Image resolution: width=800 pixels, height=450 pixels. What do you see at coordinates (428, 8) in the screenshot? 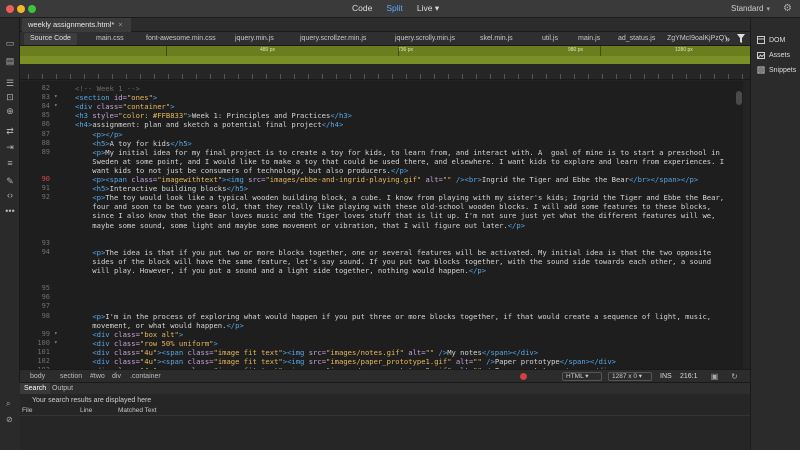
I see `view-mode-live: Live ▾` at bounding box center [428, 8].